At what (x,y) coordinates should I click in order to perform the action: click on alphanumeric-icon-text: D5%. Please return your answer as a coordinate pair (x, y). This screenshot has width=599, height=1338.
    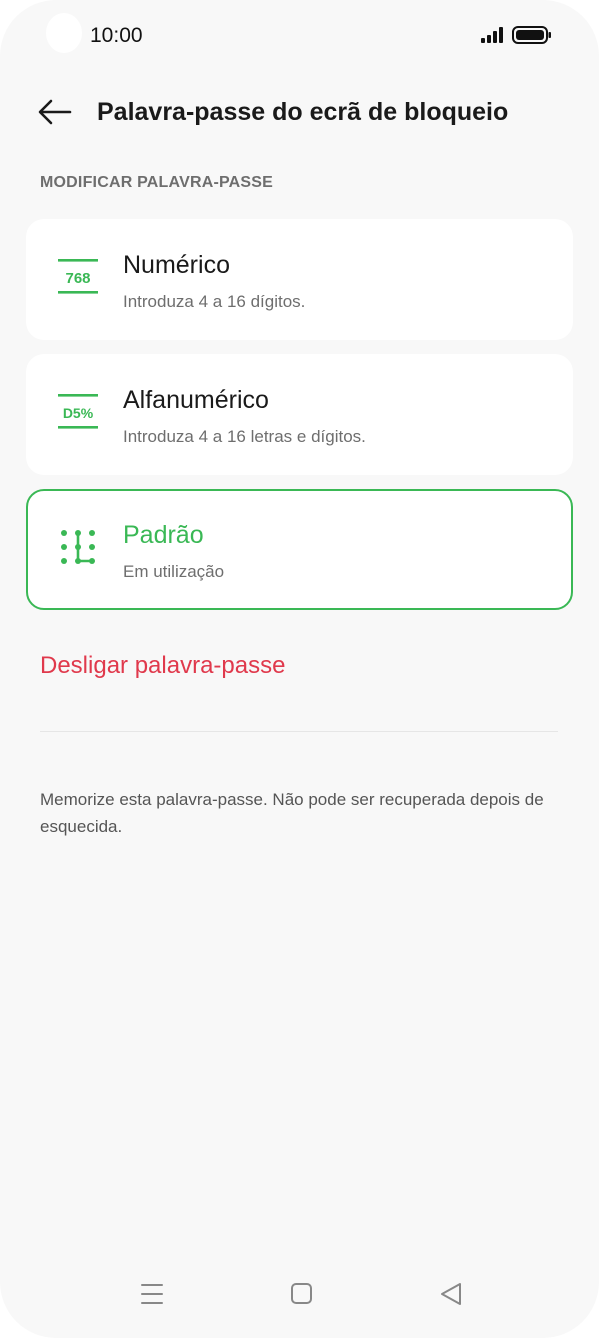
    Looking at the image, I should click on (78, 413).